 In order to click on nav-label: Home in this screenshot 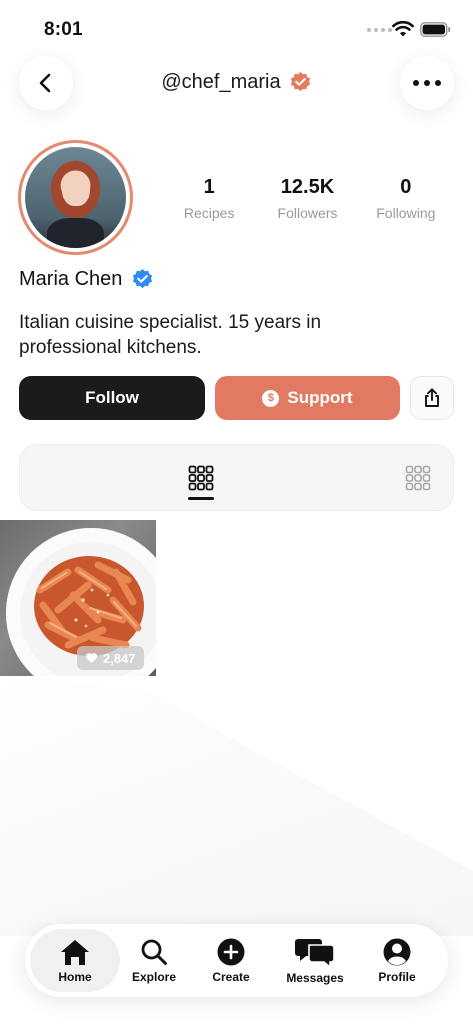, I will do `click(75, 976)`.